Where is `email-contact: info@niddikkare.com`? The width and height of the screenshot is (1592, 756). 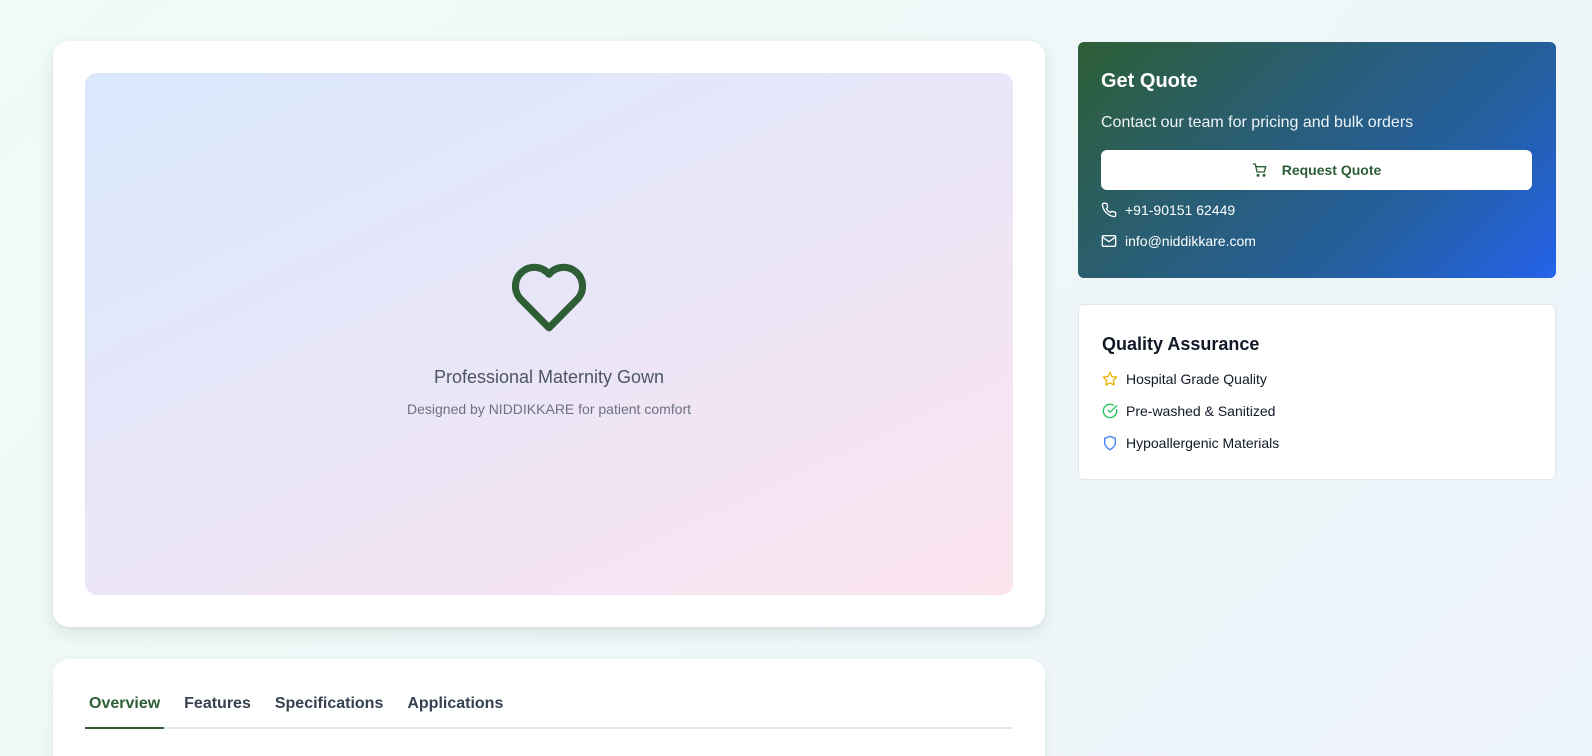 email-contact: info@niddikkare.com is located at coordinates (1178, 241).